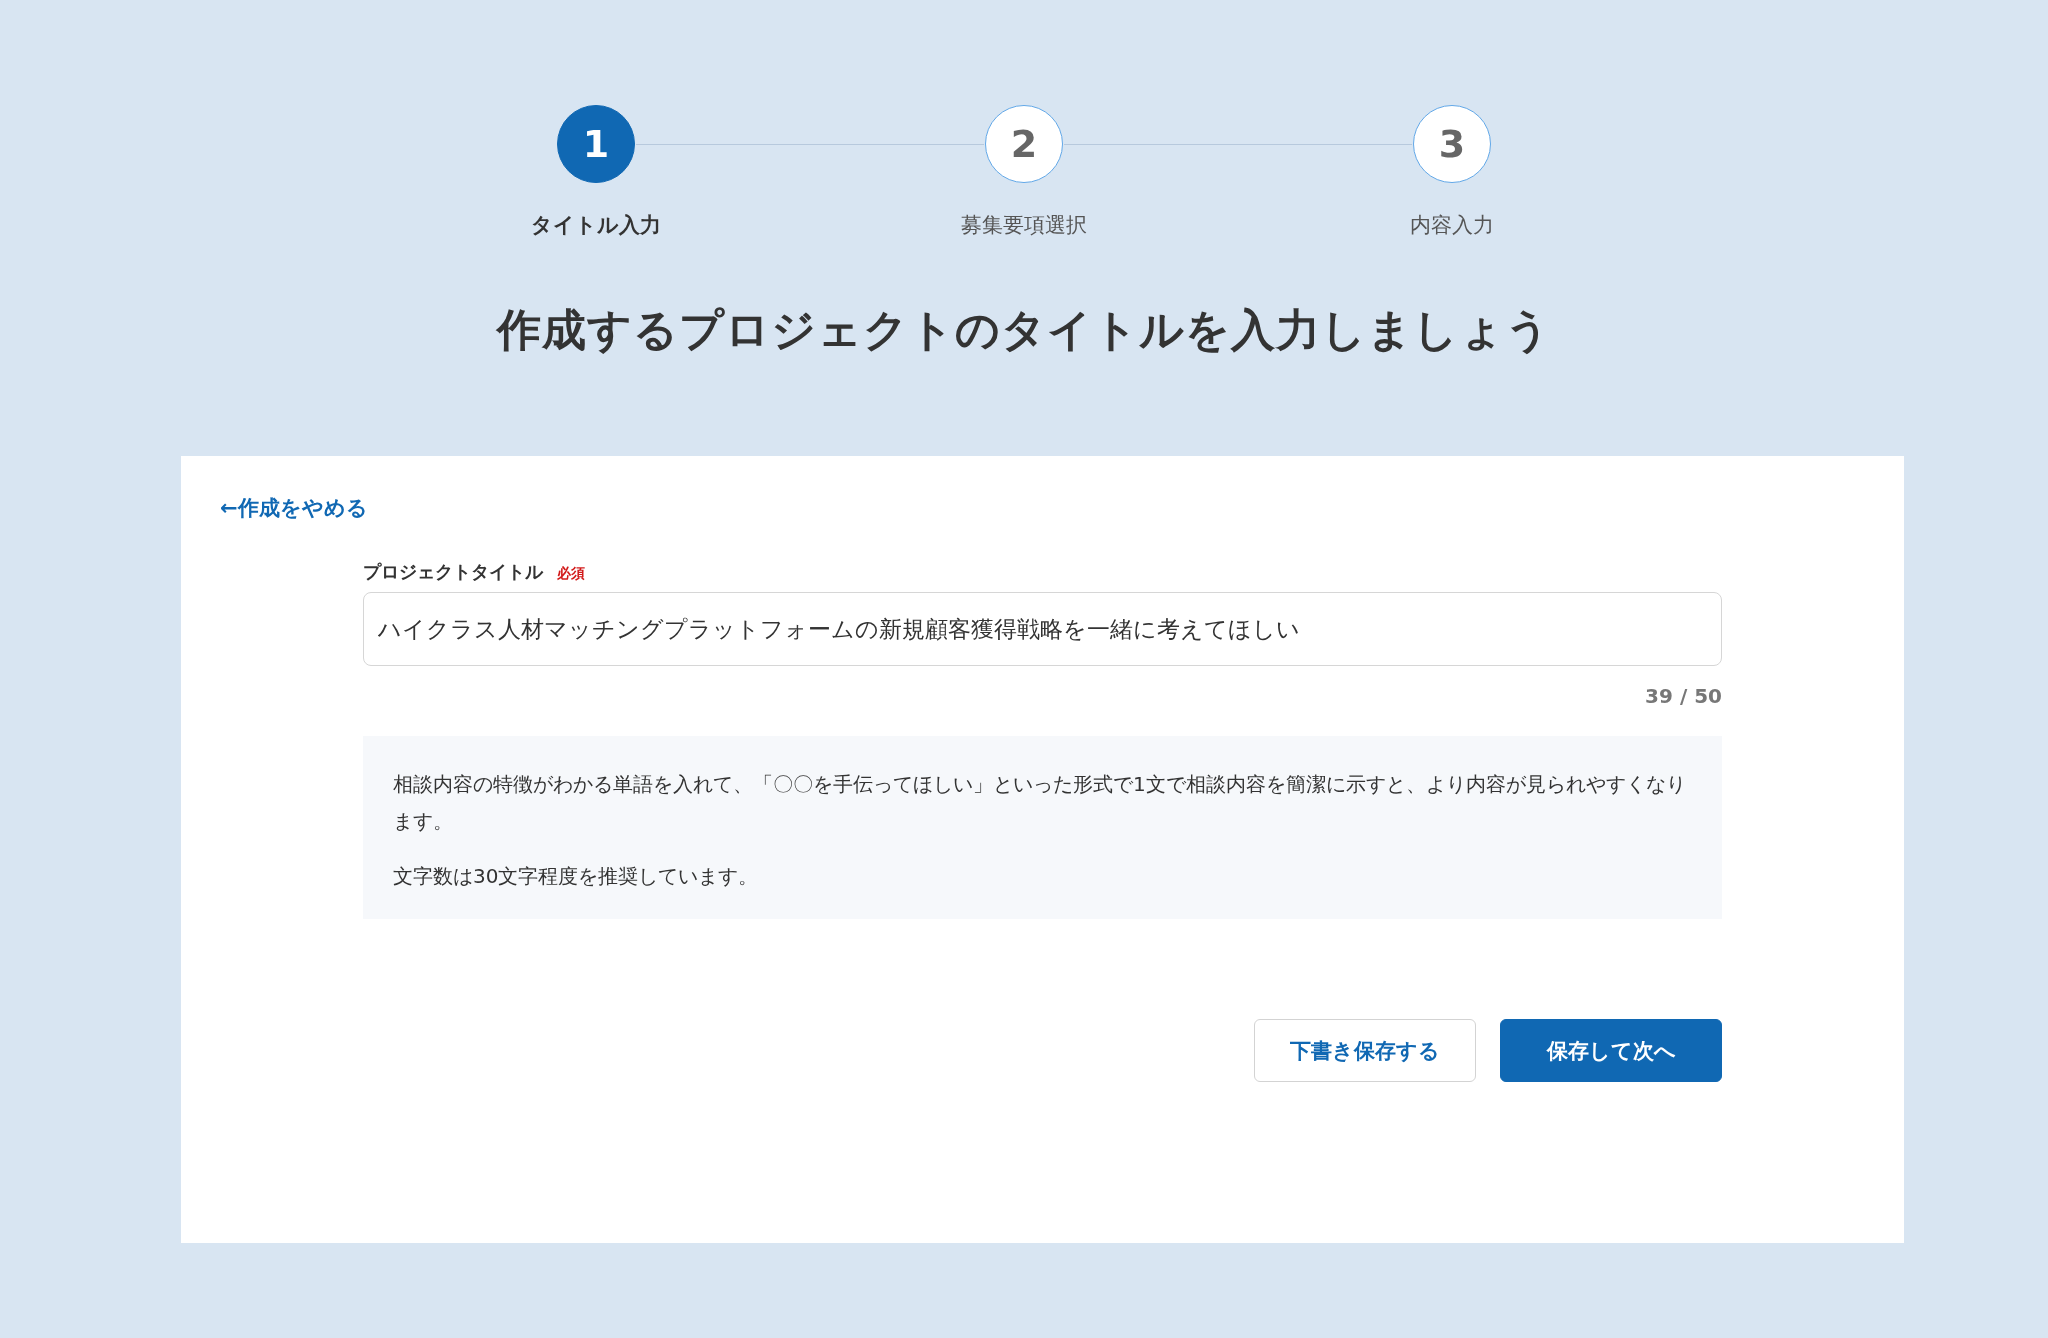 Image resolution: width=2048 pixels, height=1338 pixels. I want to click on save-draft-button: 下書き保存する, so click(1365, 1050).